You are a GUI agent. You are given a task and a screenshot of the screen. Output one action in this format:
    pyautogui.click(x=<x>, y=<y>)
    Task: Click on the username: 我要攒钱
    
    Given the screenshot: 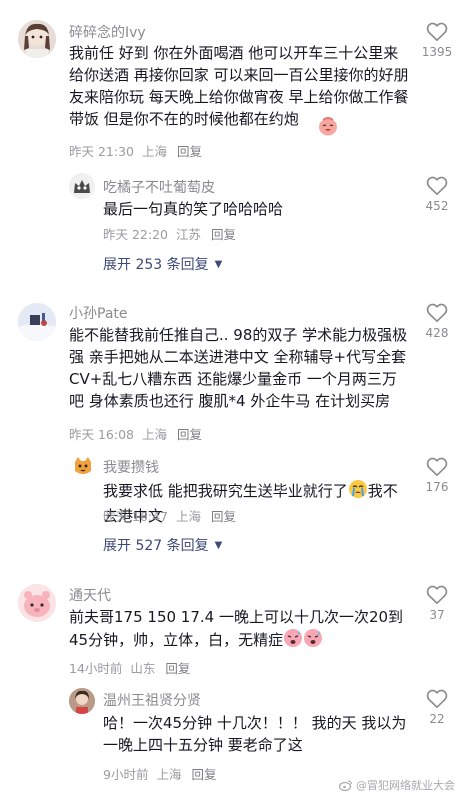 What is the action you would take?
    pyautogui.click(x=131, y=467)
    